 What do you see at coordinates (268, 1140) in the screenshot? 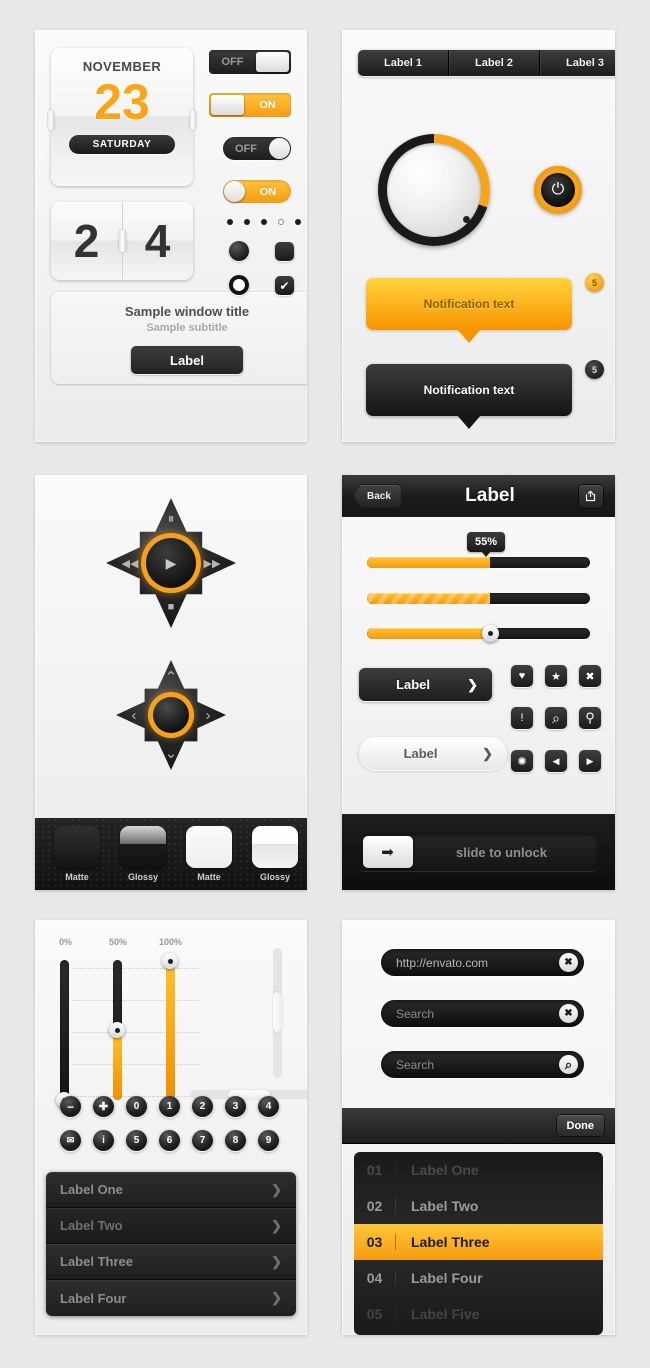
I see `number-button-9: 9` at bounding box center [268, 1140].